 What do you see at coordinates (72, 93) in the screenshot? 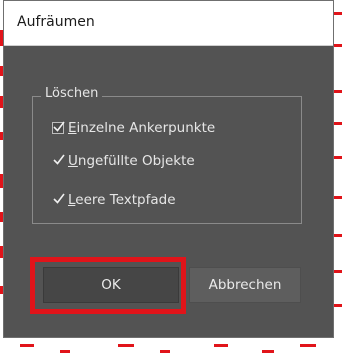
I see `group-label: Löschen` at bounding box center [72, 93].